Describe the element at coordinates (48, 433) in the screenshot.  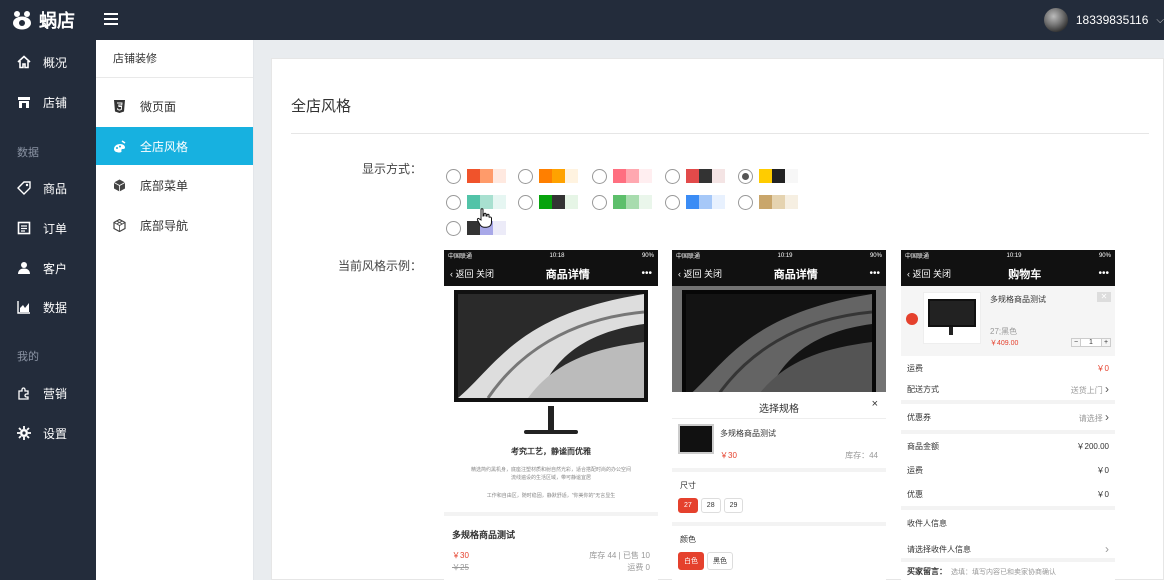
I see `nav-item-settings: 设置` at that location.